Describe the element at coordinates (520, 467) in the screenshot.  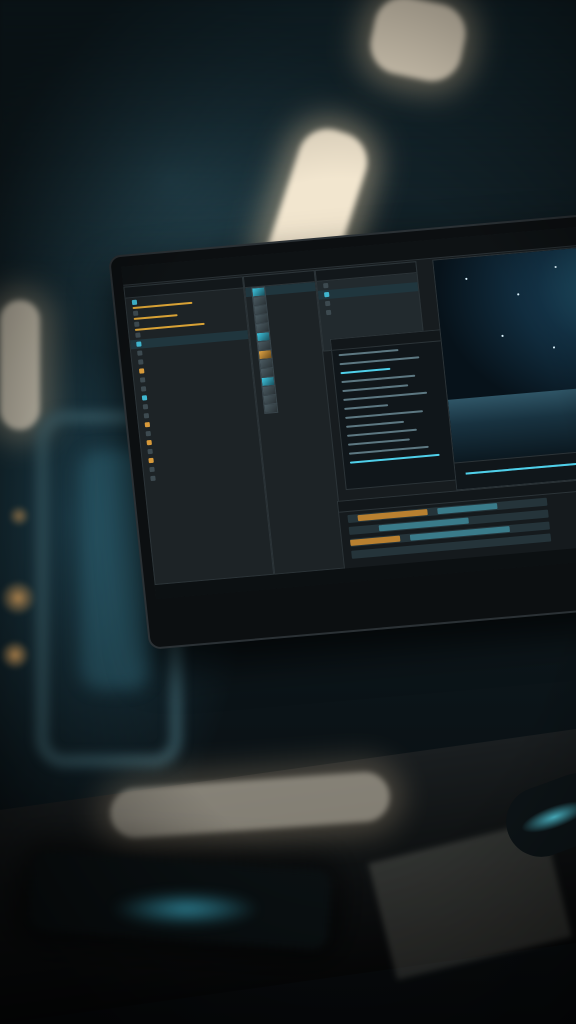
I see `scrub-progress` at that location.